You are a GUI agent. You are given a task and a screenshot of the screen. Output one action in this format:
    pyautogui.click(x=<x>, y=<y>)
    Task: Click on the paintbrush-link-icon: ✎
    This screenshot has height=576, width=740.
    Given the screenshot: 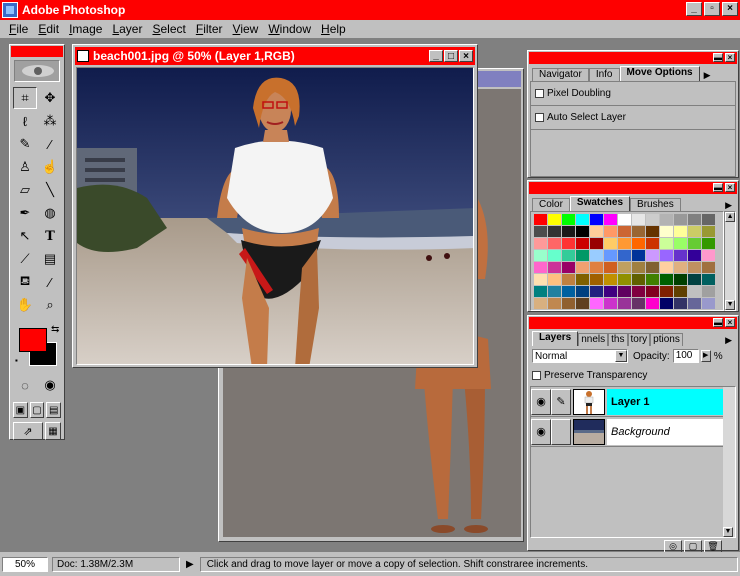 What is the action you would take?
    pyautogui.click(x=561, y=401)
    